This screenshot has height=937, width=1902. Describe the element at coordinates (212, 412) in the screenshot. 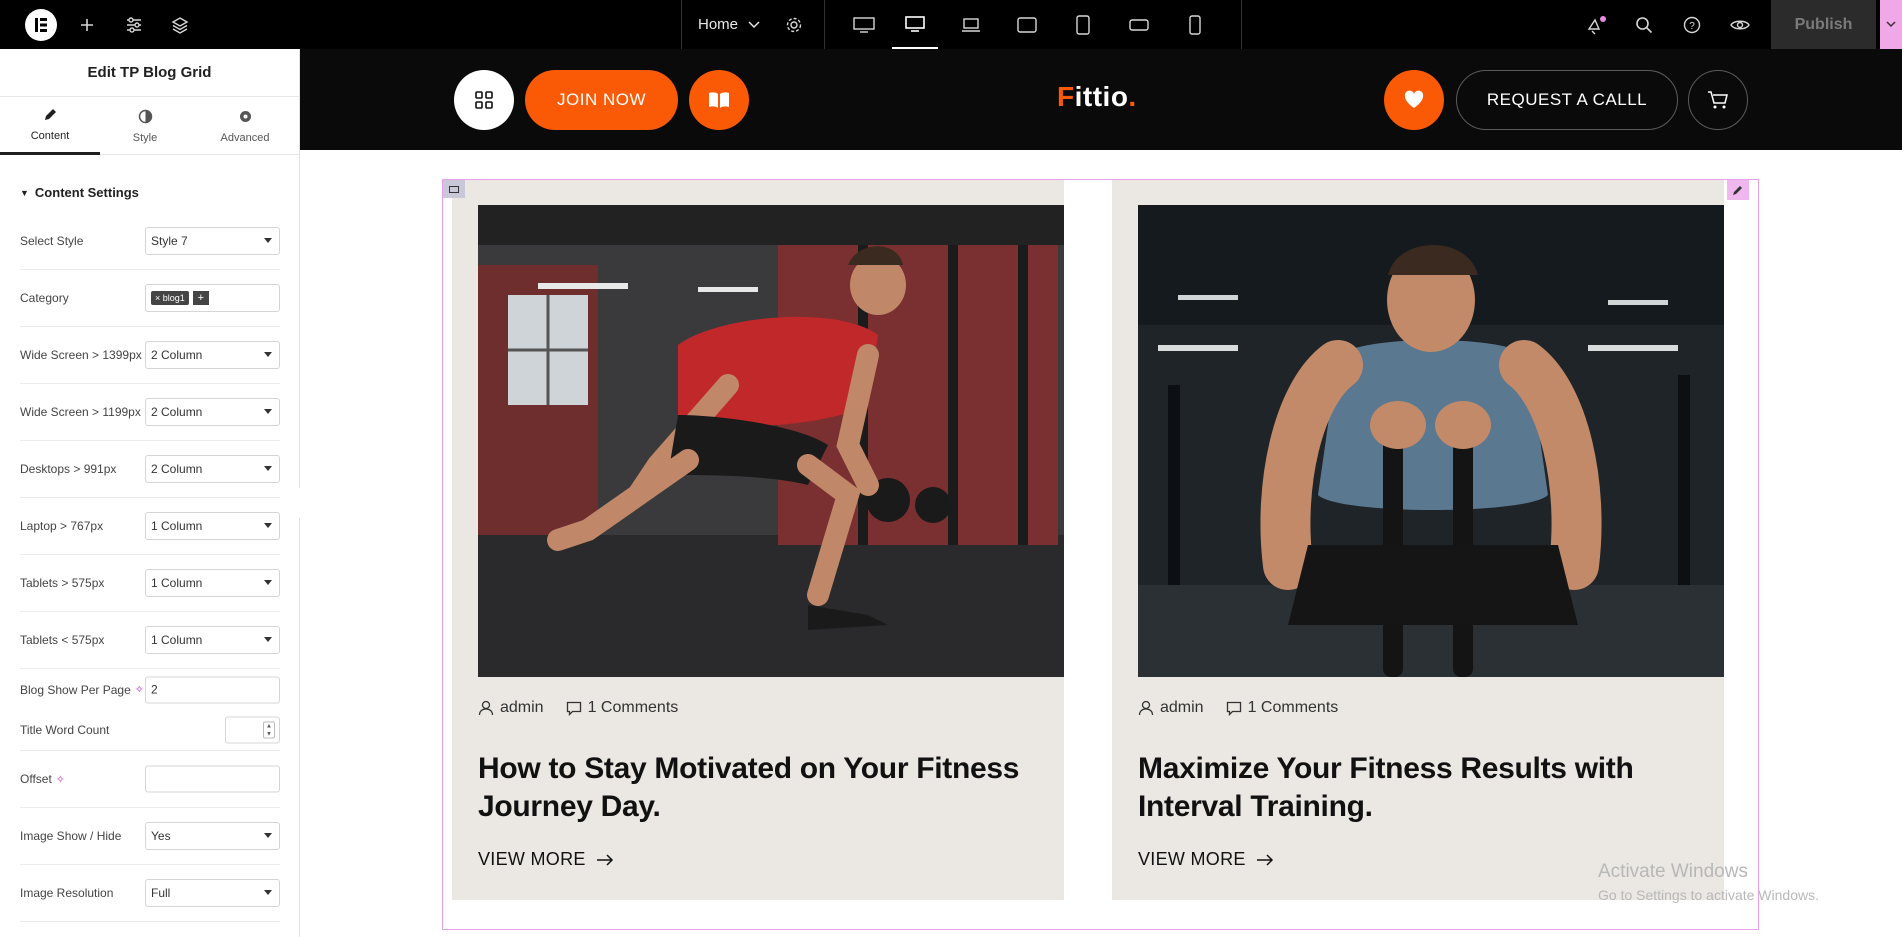

I see `wide-1199-dropdown: 2 Column` at that location.